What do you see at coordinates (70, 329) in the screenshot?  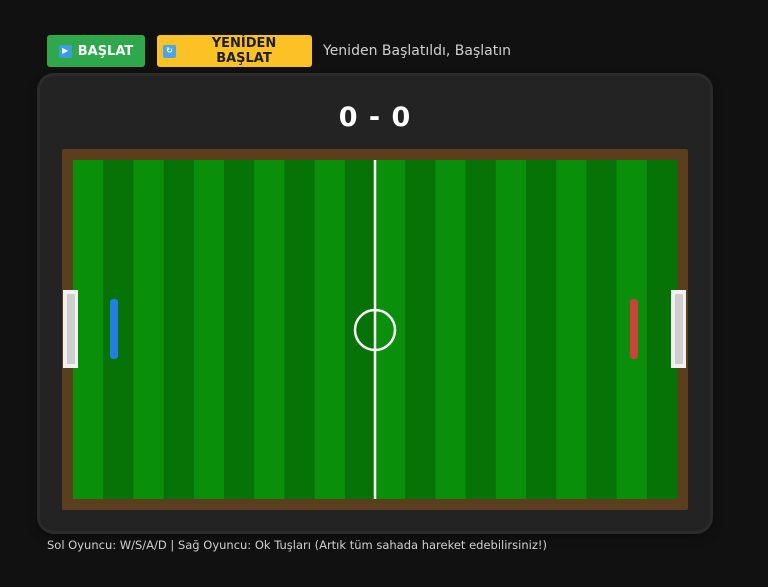 I see `left-goal` at bounding box center [70, 329].